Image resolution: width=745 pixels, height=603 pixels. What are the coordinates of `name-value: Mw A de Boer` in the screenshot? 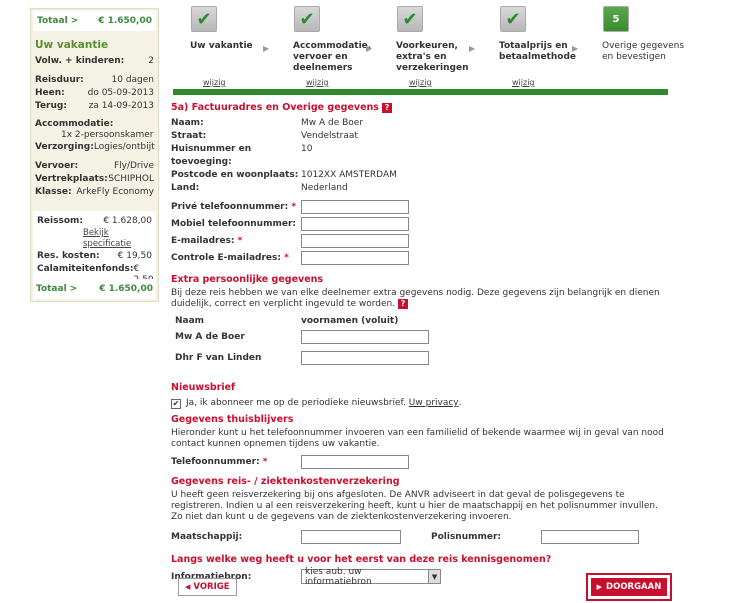 It's located at (332, 123).